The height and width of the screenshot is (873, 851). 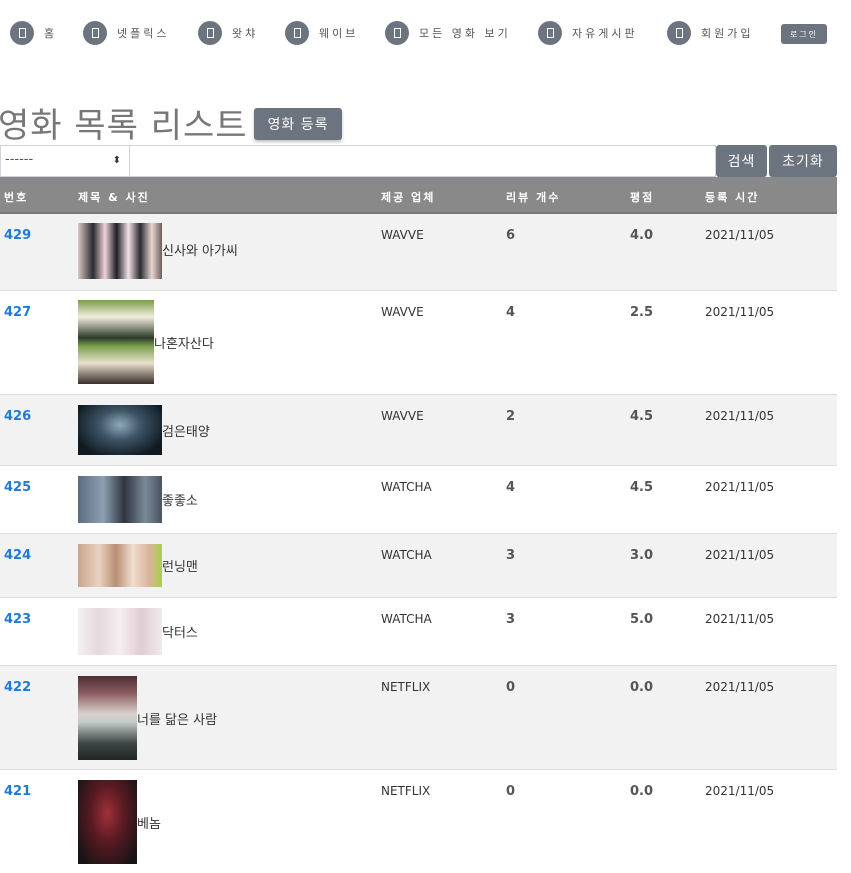 What do you see at coordinates (418, 343) in the screenshot?
I see `table-row: 427 나혼자산다 WAVVE 4 2.5 2021/11/05` at bounding box center [418, 343].